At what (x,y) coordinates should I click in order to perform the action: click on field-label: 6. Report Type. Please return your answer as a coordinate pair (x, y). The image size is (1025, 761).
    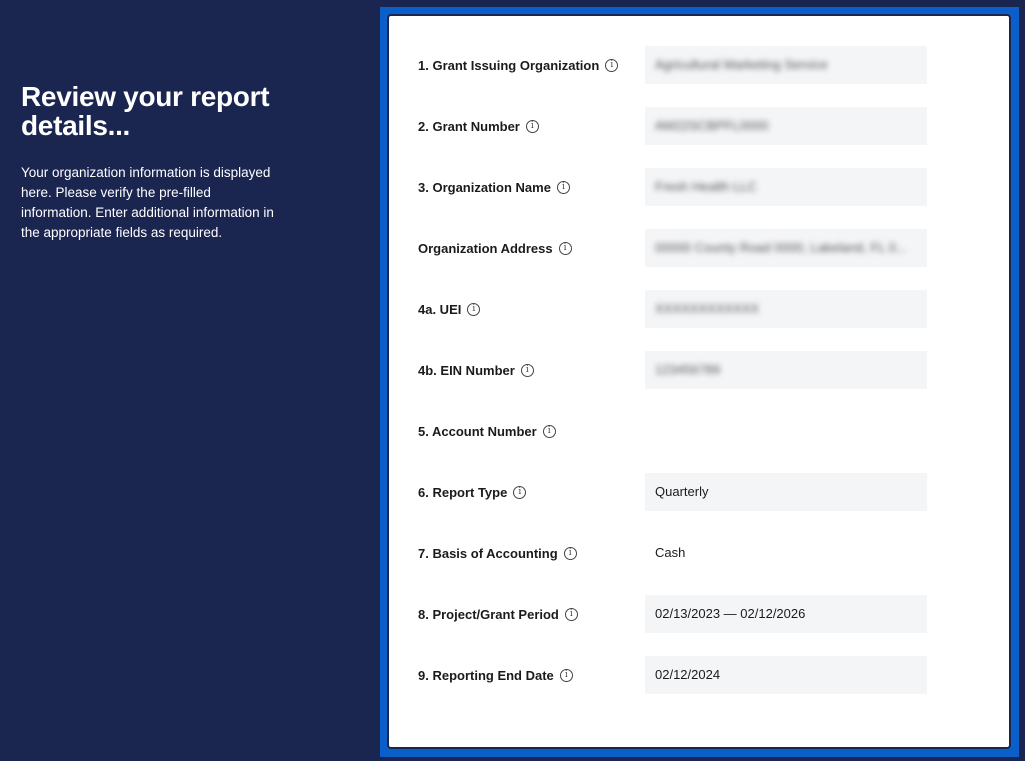
    Looking at the image, I should click on (463, 492).